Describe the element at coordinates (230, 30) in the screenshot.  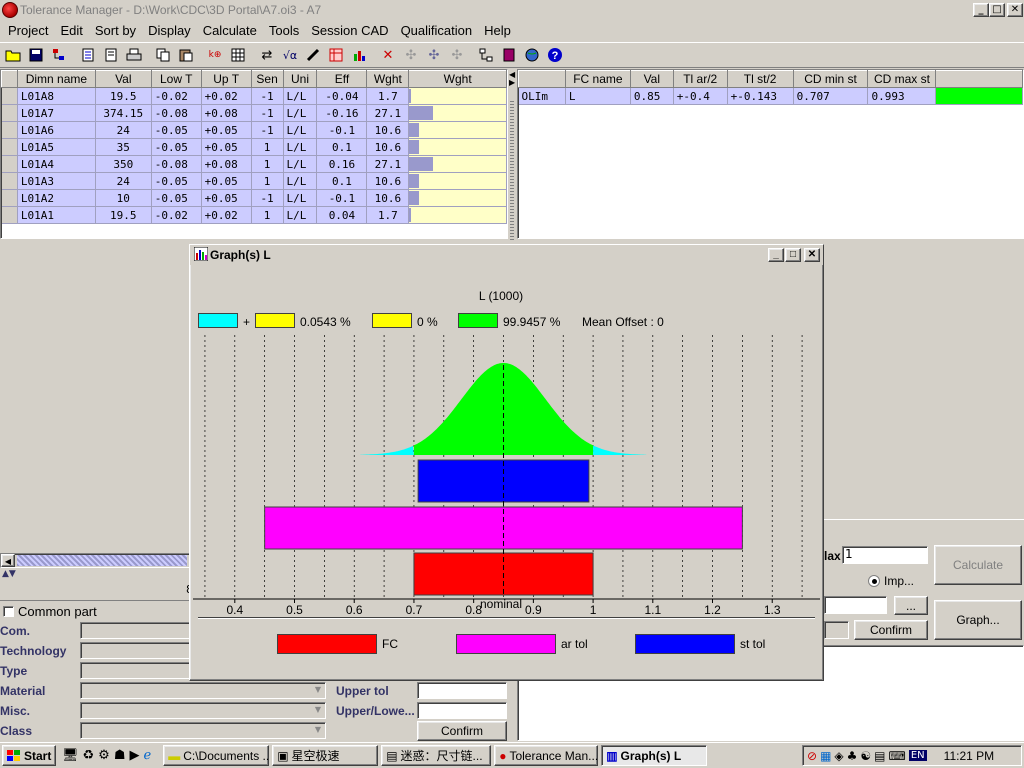
I see `menu-calculate: Calculate` at that location.